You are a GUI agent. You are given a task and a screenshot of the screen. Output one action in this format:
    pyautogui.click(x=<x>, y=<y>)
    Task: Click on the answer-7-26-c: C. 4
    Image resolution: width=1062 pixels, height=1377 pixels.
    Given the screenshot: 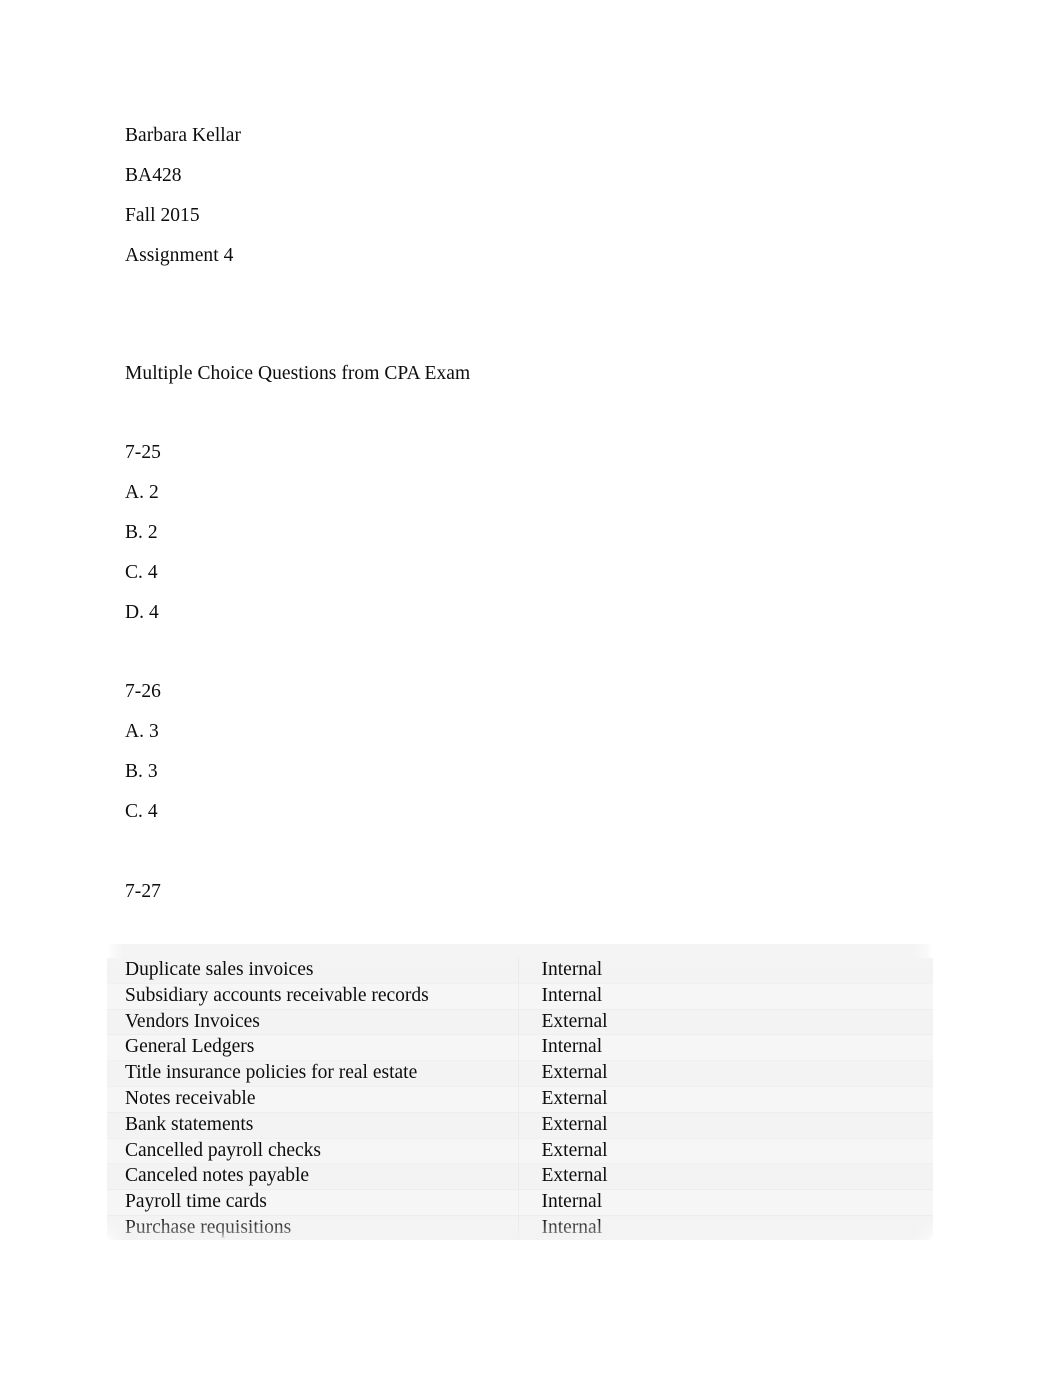 What is the action you would take?
    pyautogui.click(x=141, y=811)
    